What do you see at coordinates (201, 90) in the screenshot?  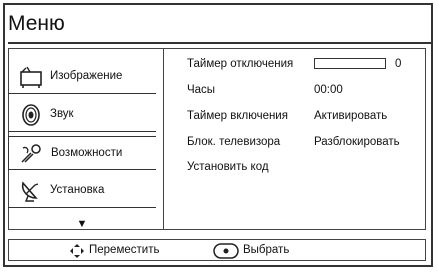 I see `setting-label-clock: Часы` at bounding box center [201, 90].